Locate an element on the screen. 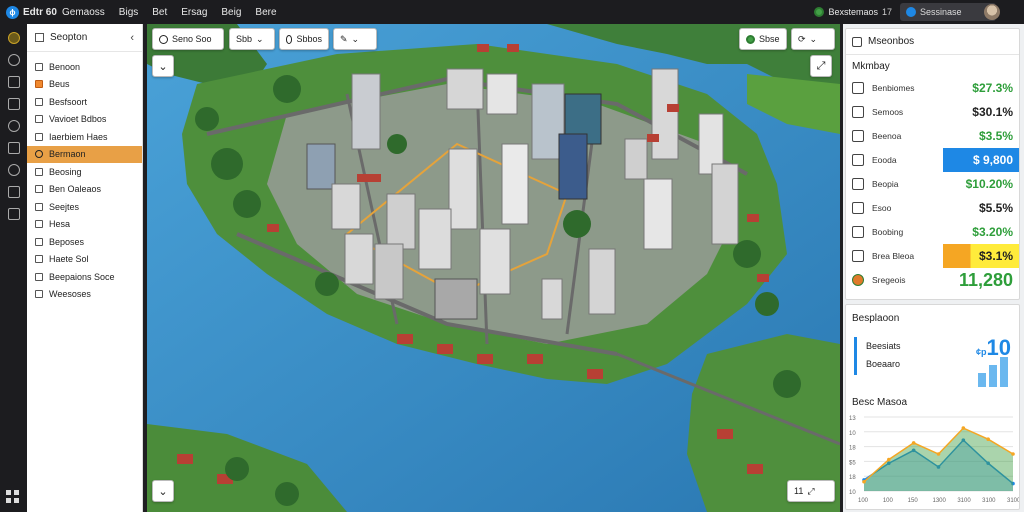 This screenshot has width=1024, height=512. sidebar-item: Vavioet Bdbos is located at coordinates (84, 120).